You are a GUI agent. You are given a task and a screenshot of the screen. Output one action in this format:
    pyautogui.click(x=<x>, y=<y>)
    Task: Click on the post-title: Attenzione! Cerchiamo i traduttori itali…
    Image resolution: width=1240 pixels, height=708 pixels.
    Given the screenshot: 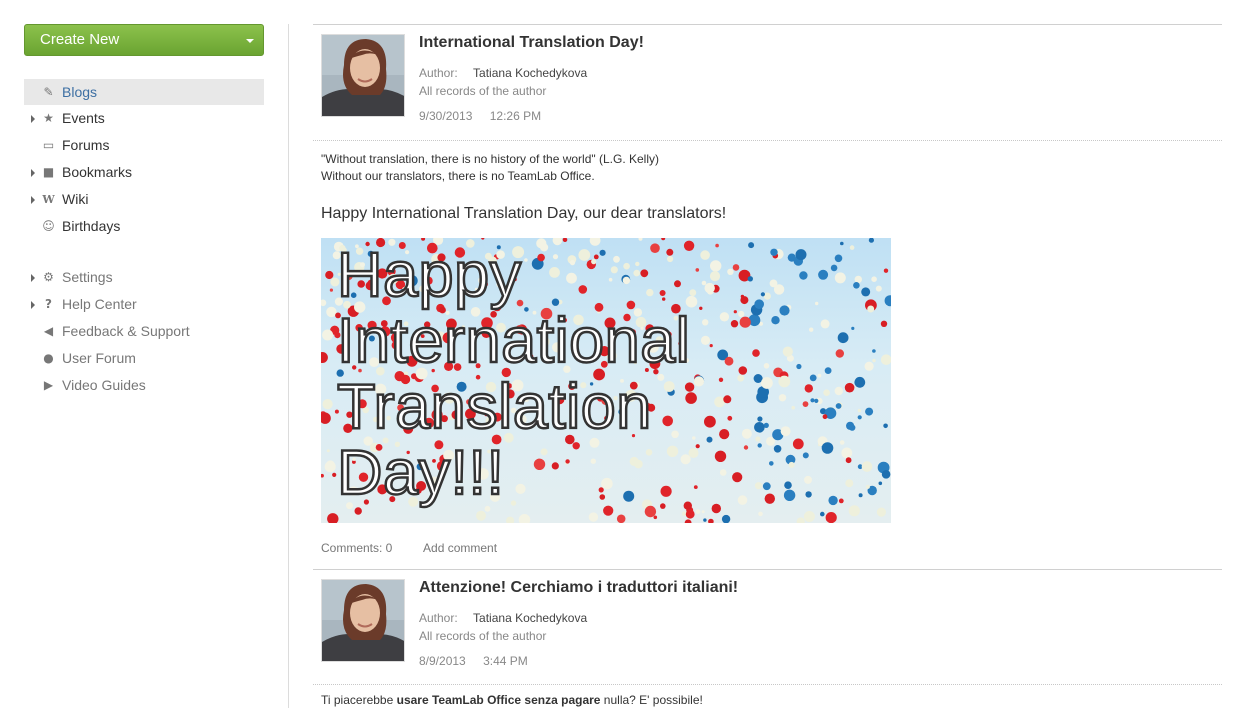 What is the action you would take?
    pyautogui.click(x=578, y=588)
    